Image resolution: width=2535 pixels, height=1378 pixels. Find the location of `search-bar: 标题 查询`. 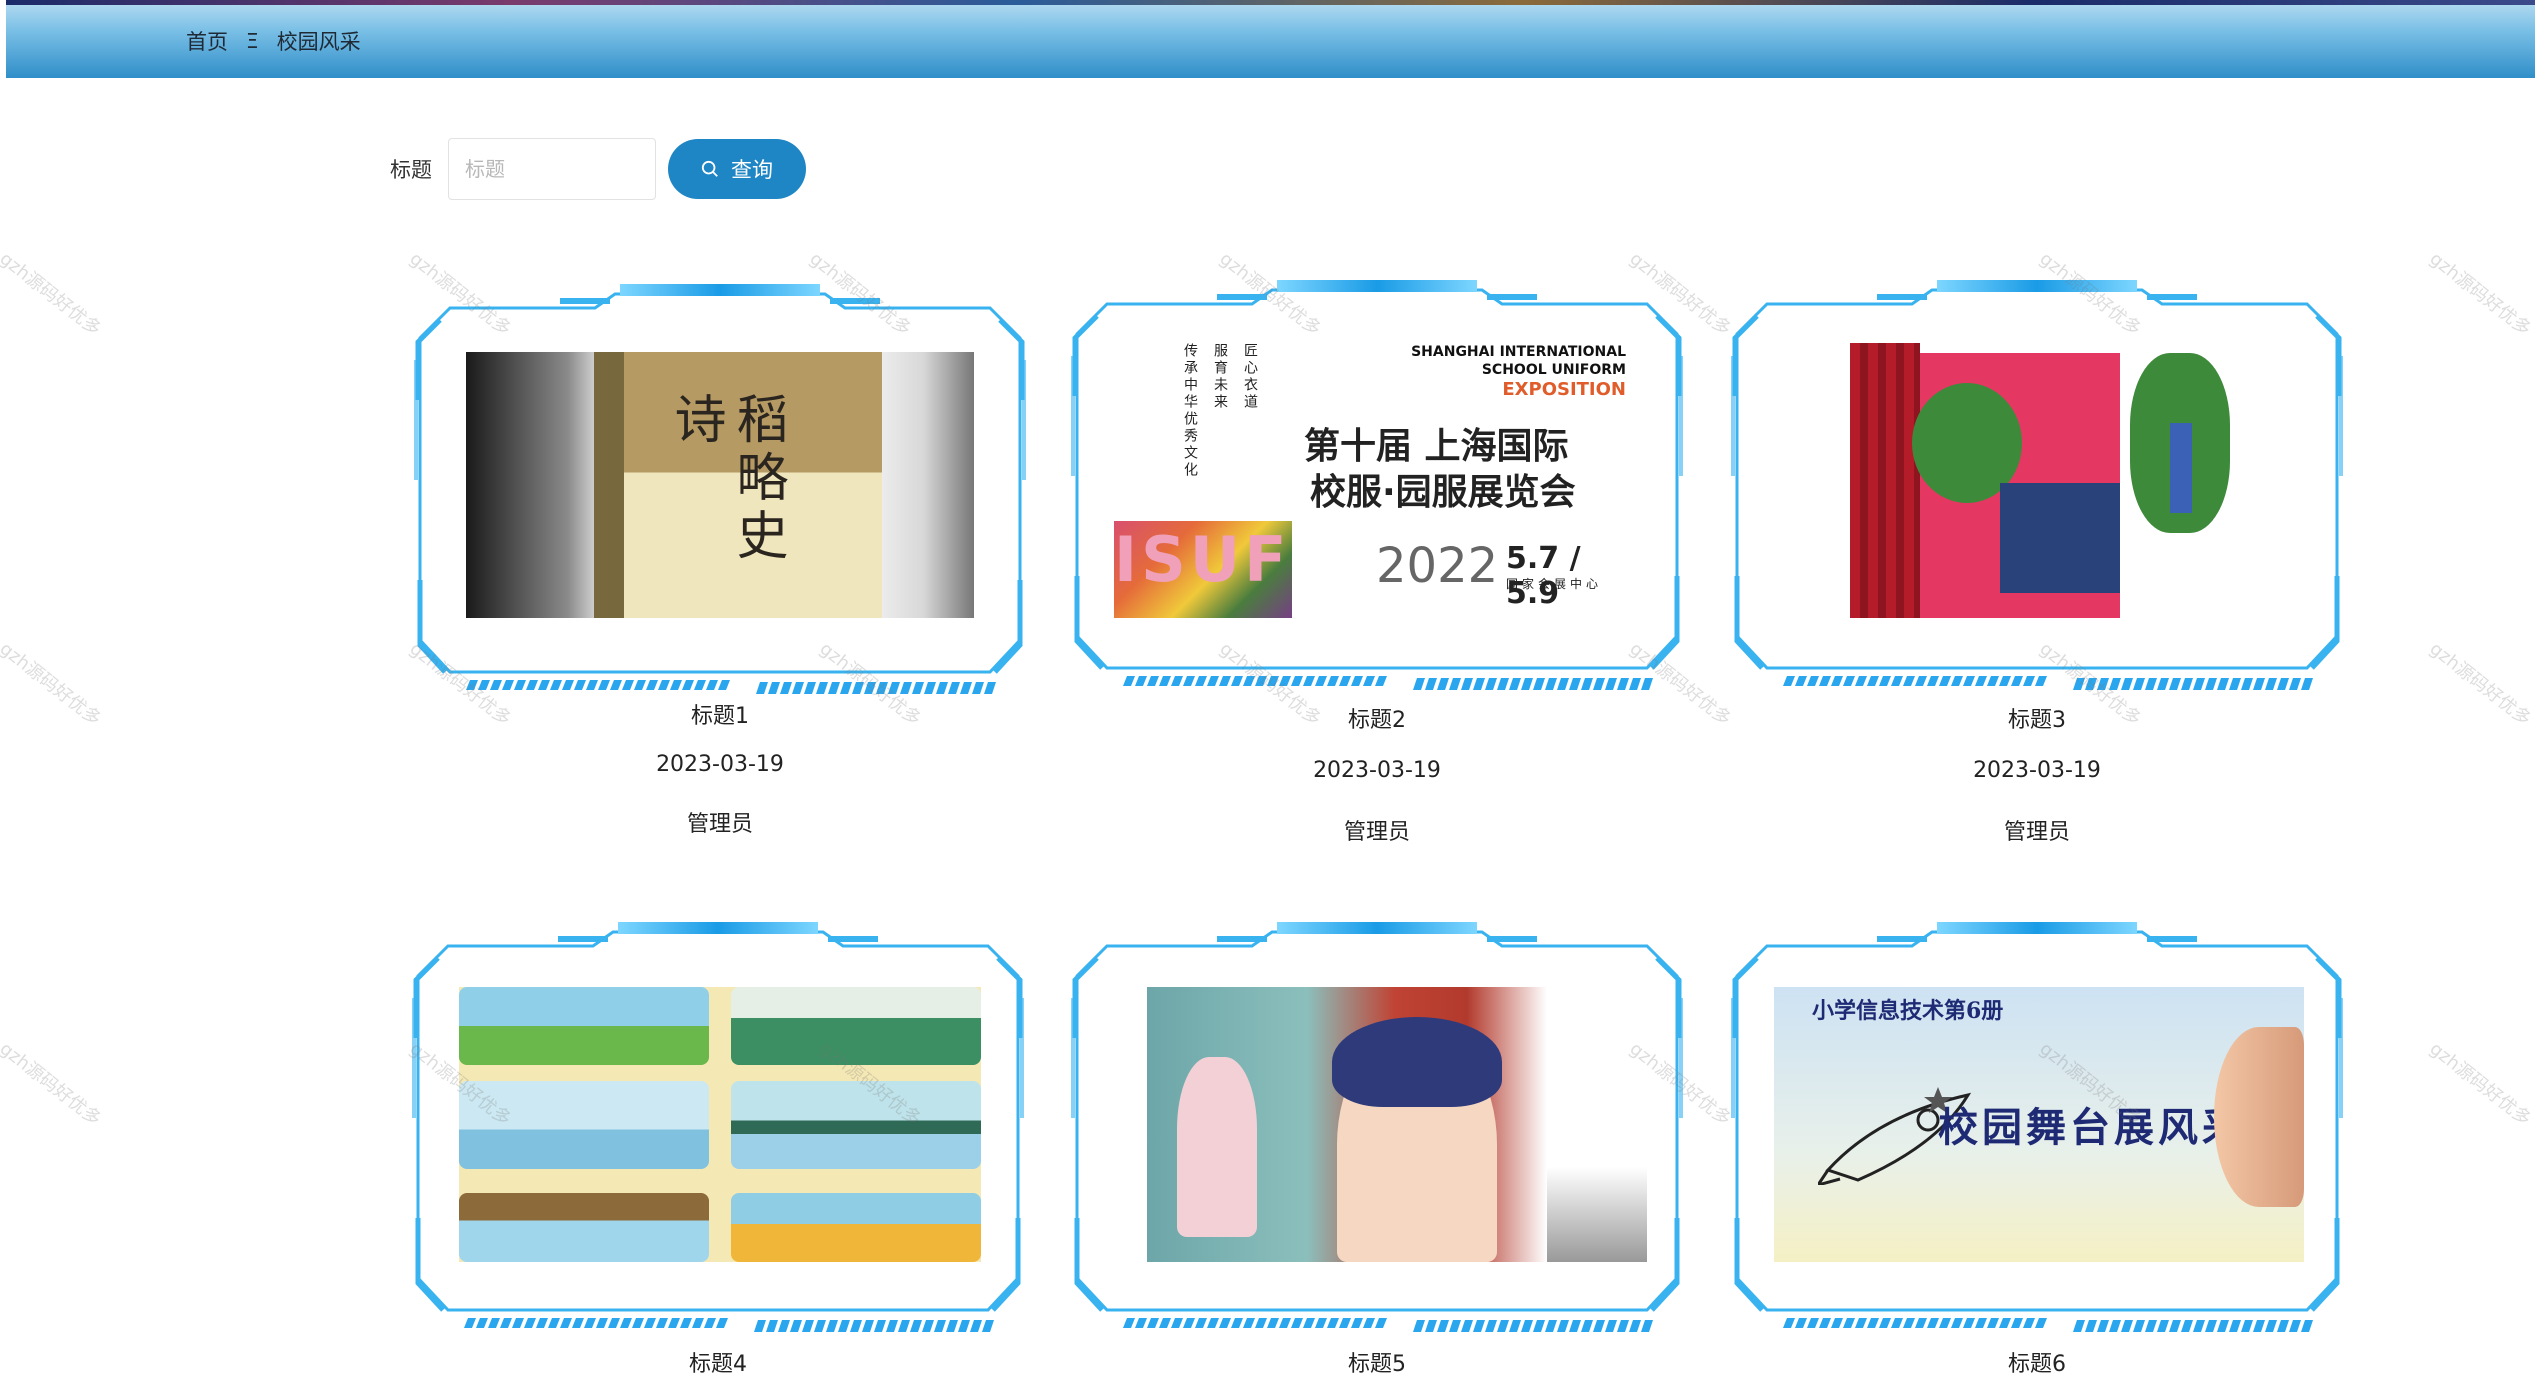

search-bar: 标题 查询 is located at coordinates (598, 169).